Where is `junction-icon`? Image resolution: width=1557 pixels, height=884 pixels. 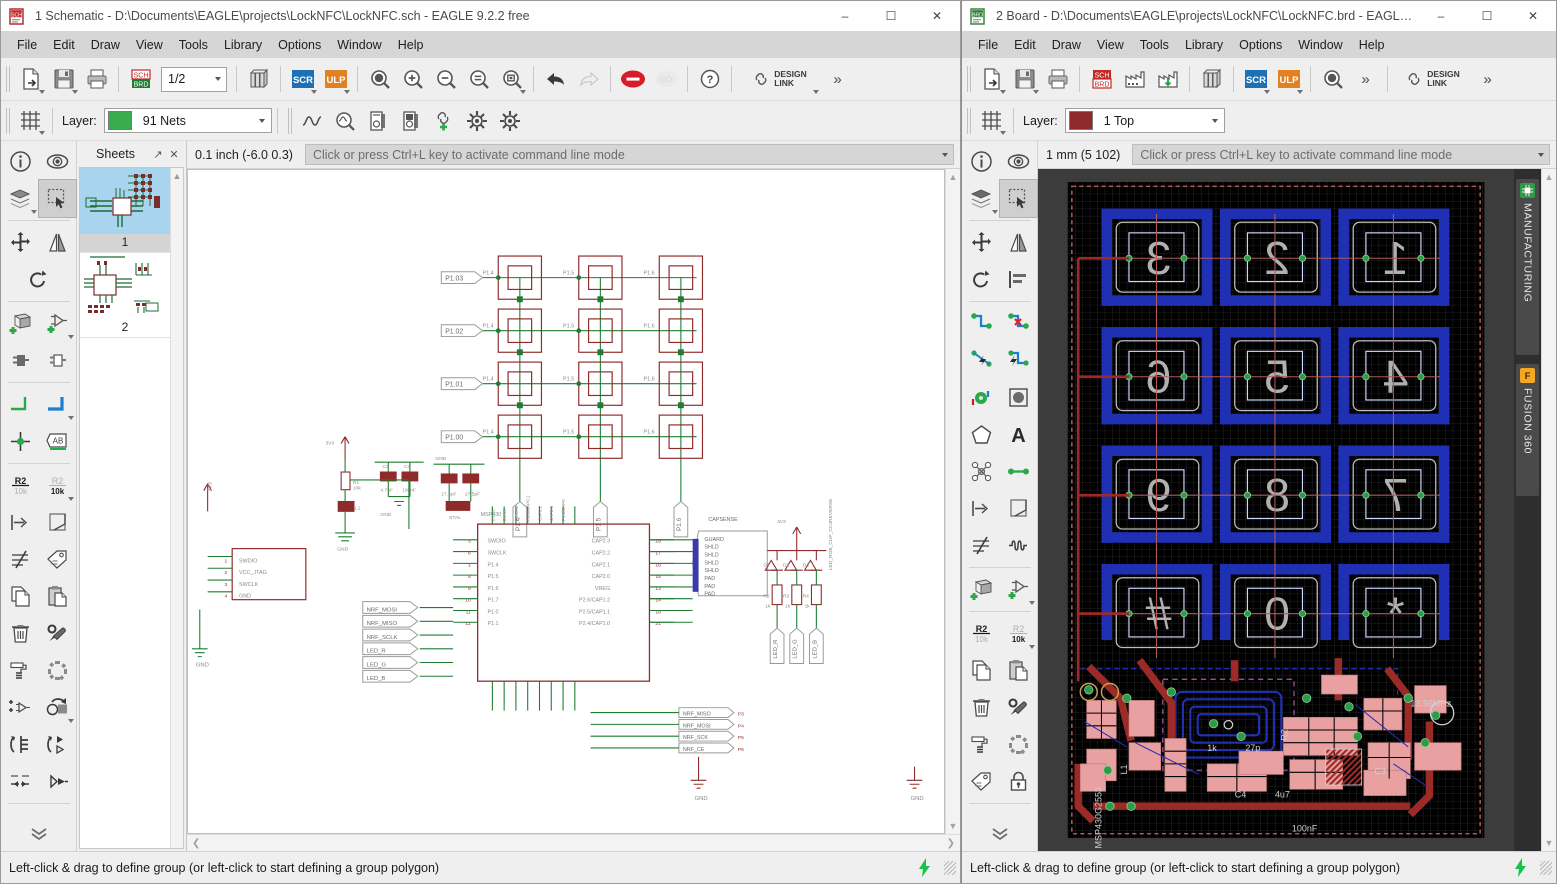
junction-icon is located at coordinates (20, 441).